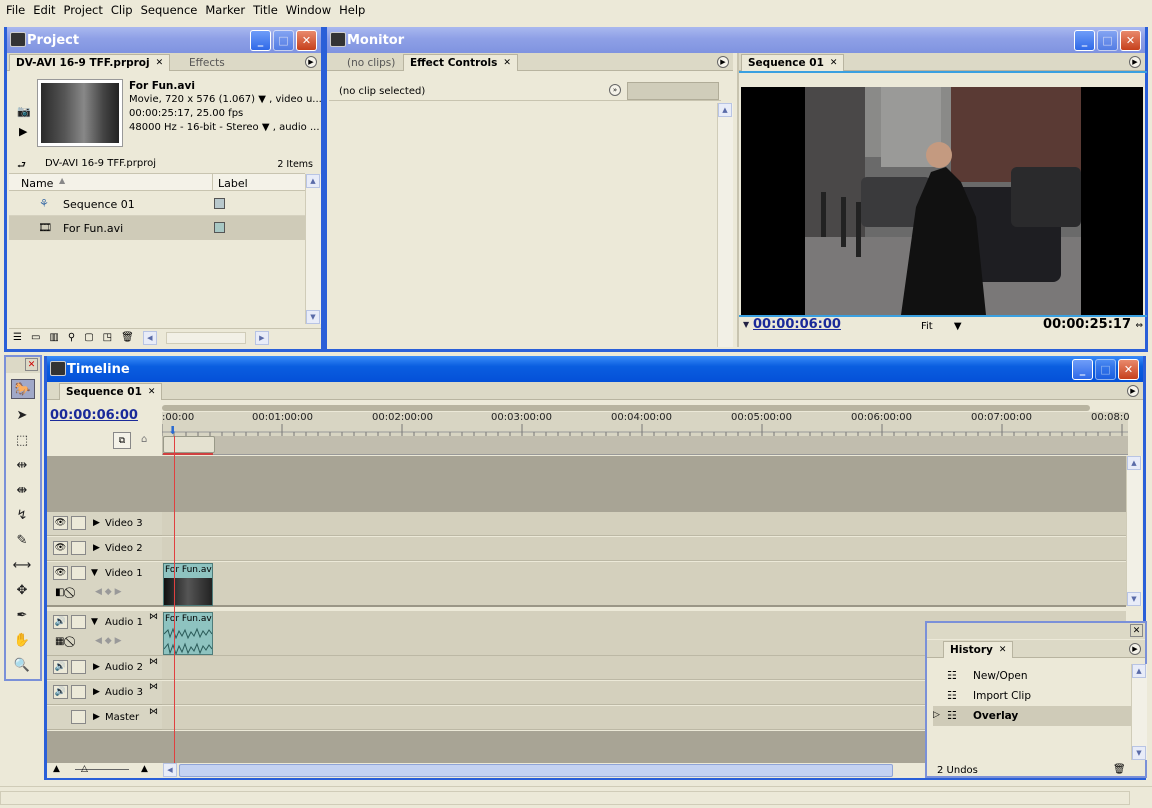 This screenshot has height=808, width=1152. I want to click on zoom-in-icon: ▲, so click(144, 769).